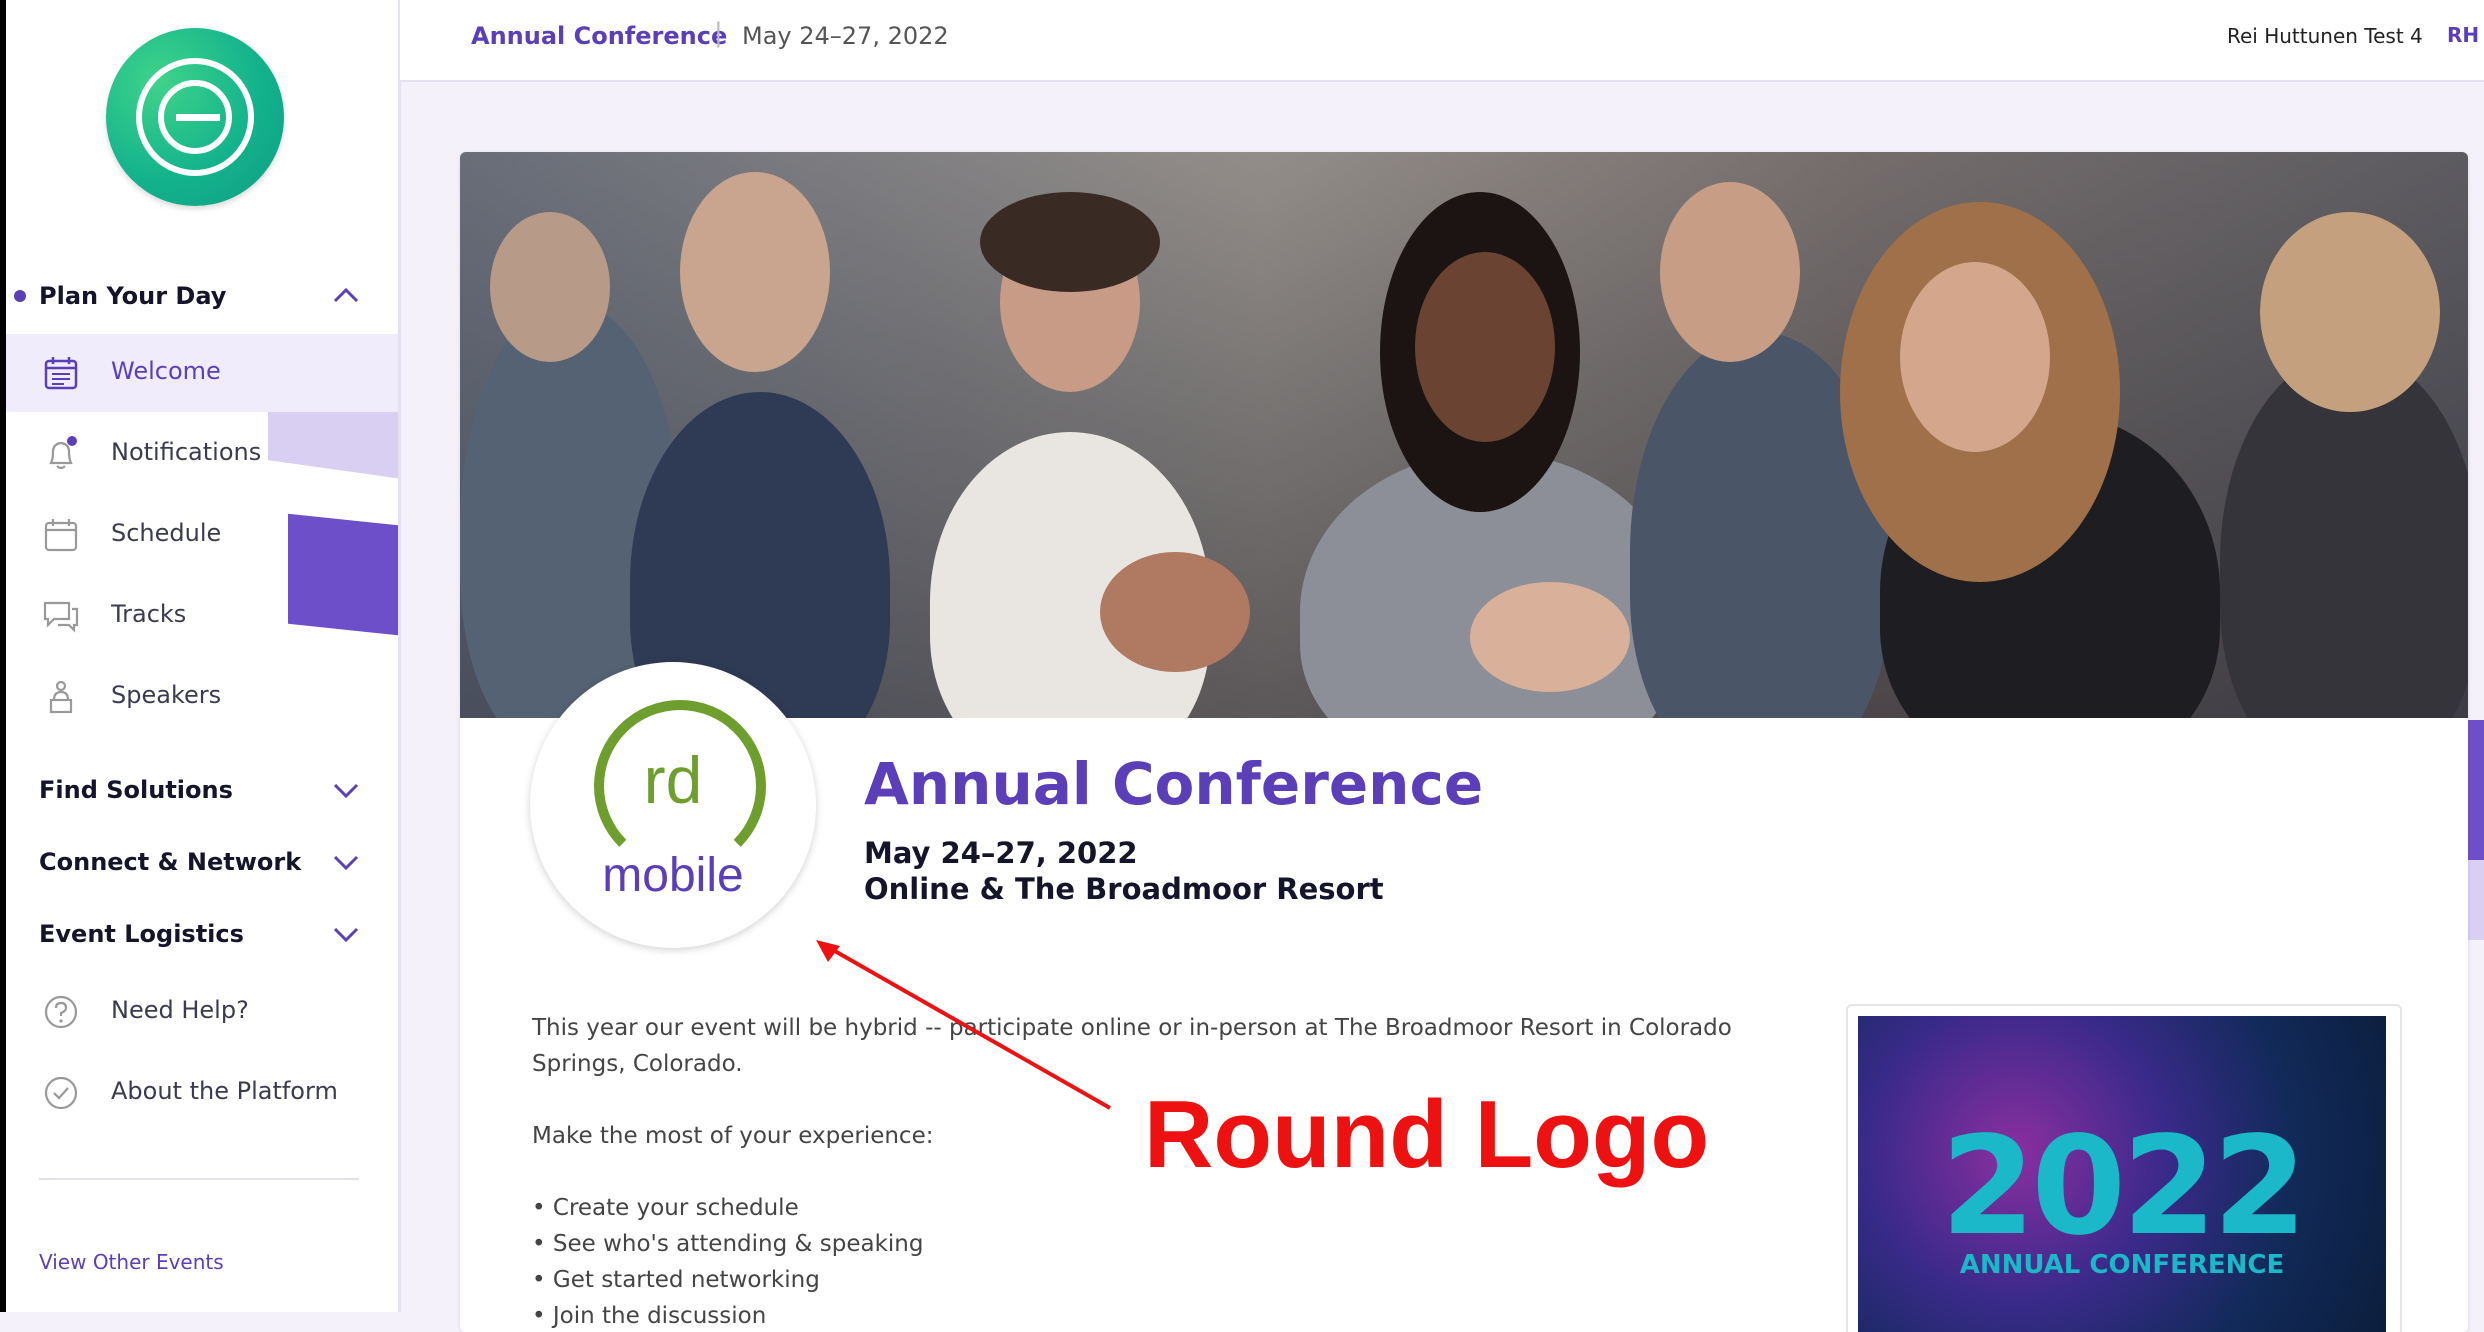  Describe the element at coordinates (20, 296) in the screenshot. I see `active-section-dot` at that location.